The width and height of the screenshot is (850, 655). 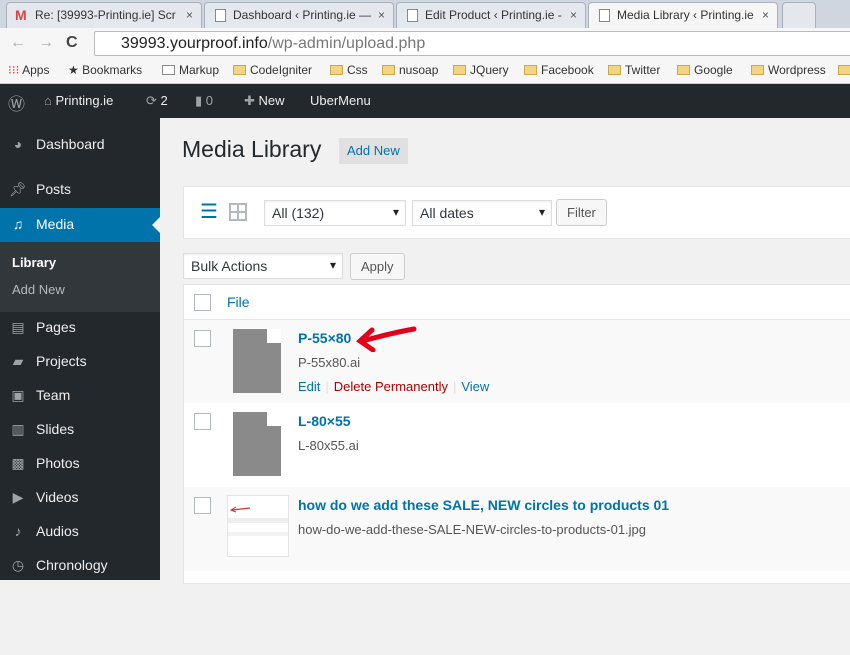 What do you see at coordinates (80, 328) in the screenshot?
I see `sidebar-item-pages: ▤ Pages` at bounding box center [80, 328].